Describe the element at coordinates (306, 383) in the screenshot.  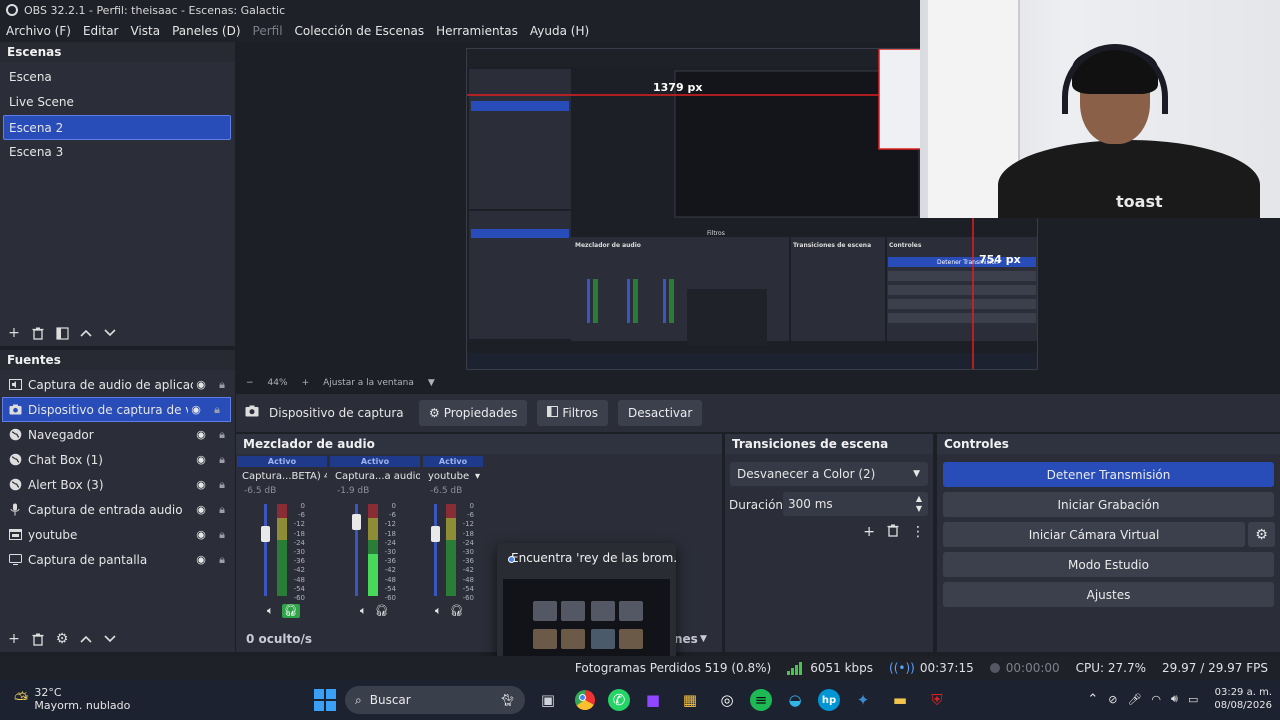
I see `zoom-in-button: +` at that location.